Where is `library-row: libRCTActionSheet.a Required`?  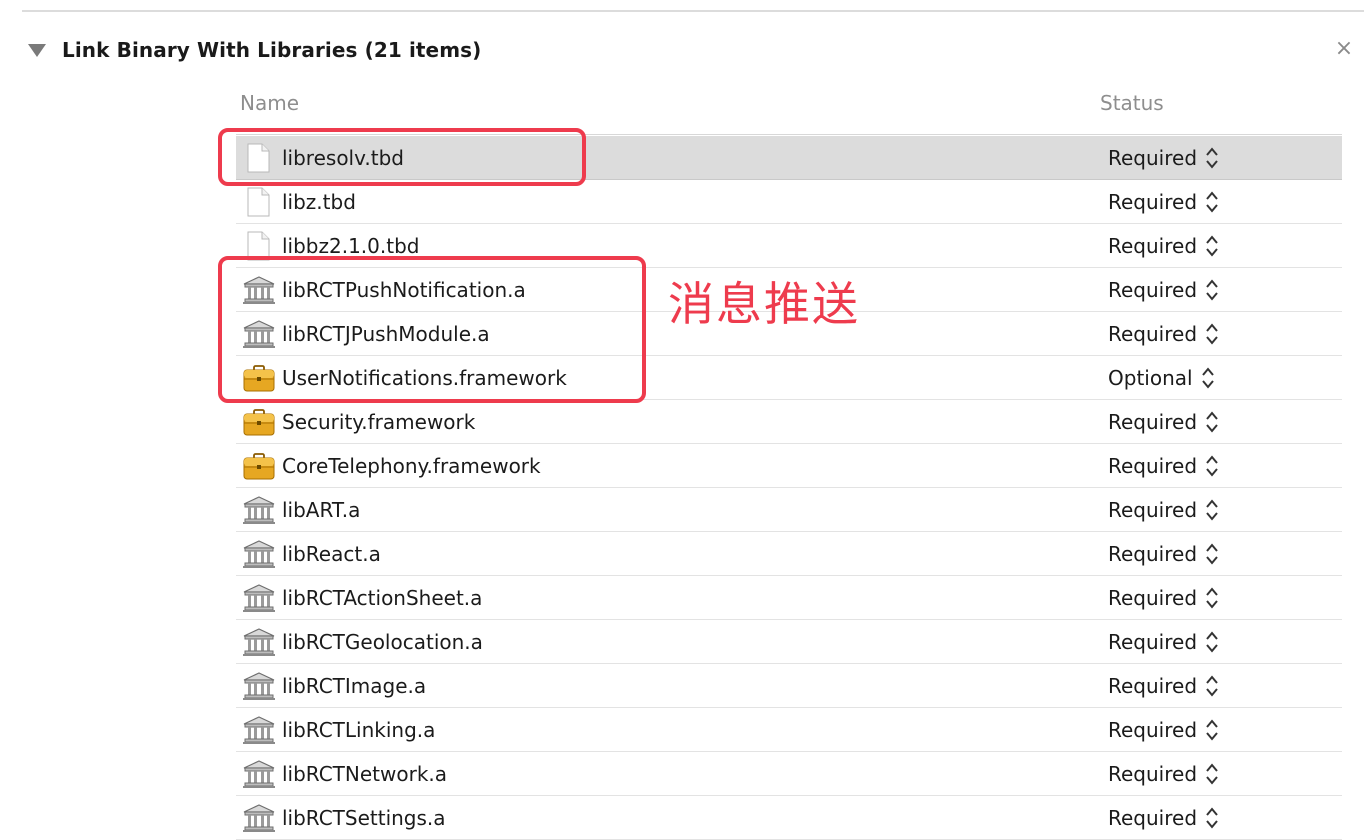
library-row: libRCTActionSheet.a Required is located at coordinates (789, 598).